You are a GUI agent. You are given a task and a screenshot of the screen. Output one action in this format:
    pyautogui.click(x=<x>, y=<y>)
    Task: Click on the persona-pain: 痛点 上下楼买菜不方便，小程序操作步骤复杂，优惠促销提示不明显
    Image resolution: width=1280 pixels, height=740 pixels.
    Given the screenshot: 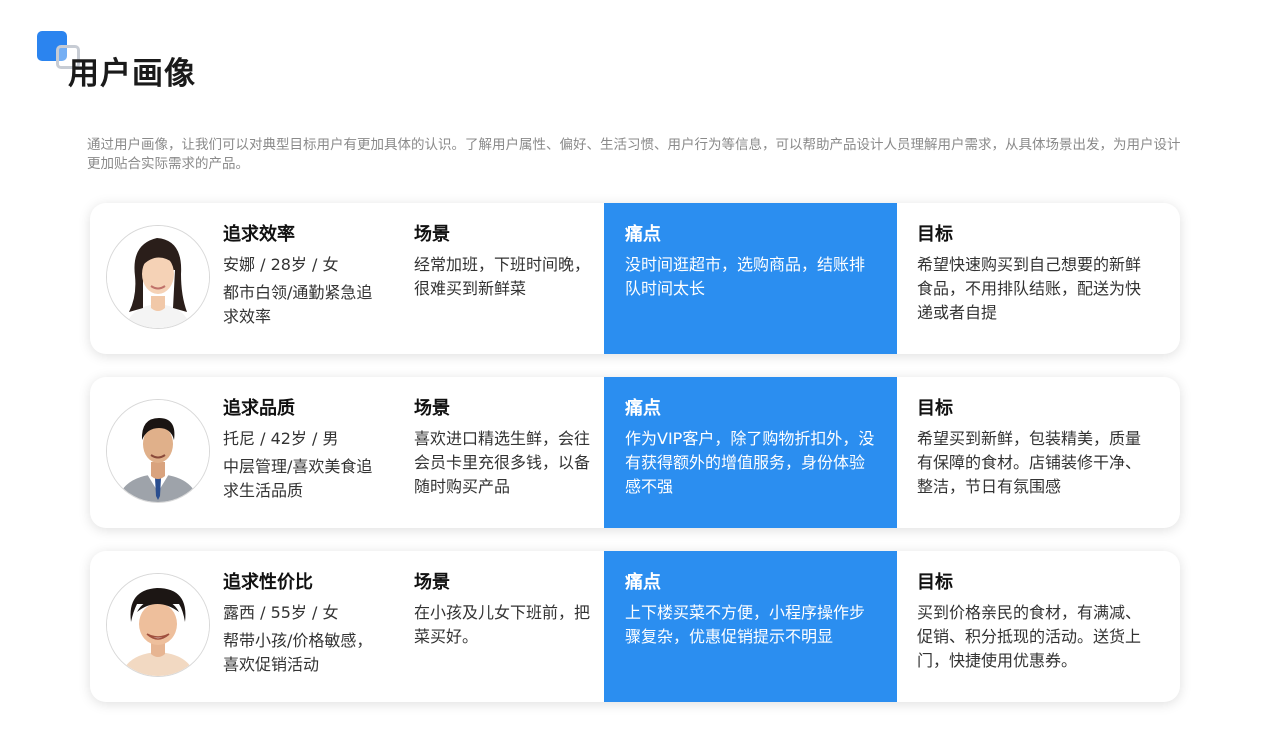 What is the action you would take?
    pyautogui.click(x=750, y=609)
    